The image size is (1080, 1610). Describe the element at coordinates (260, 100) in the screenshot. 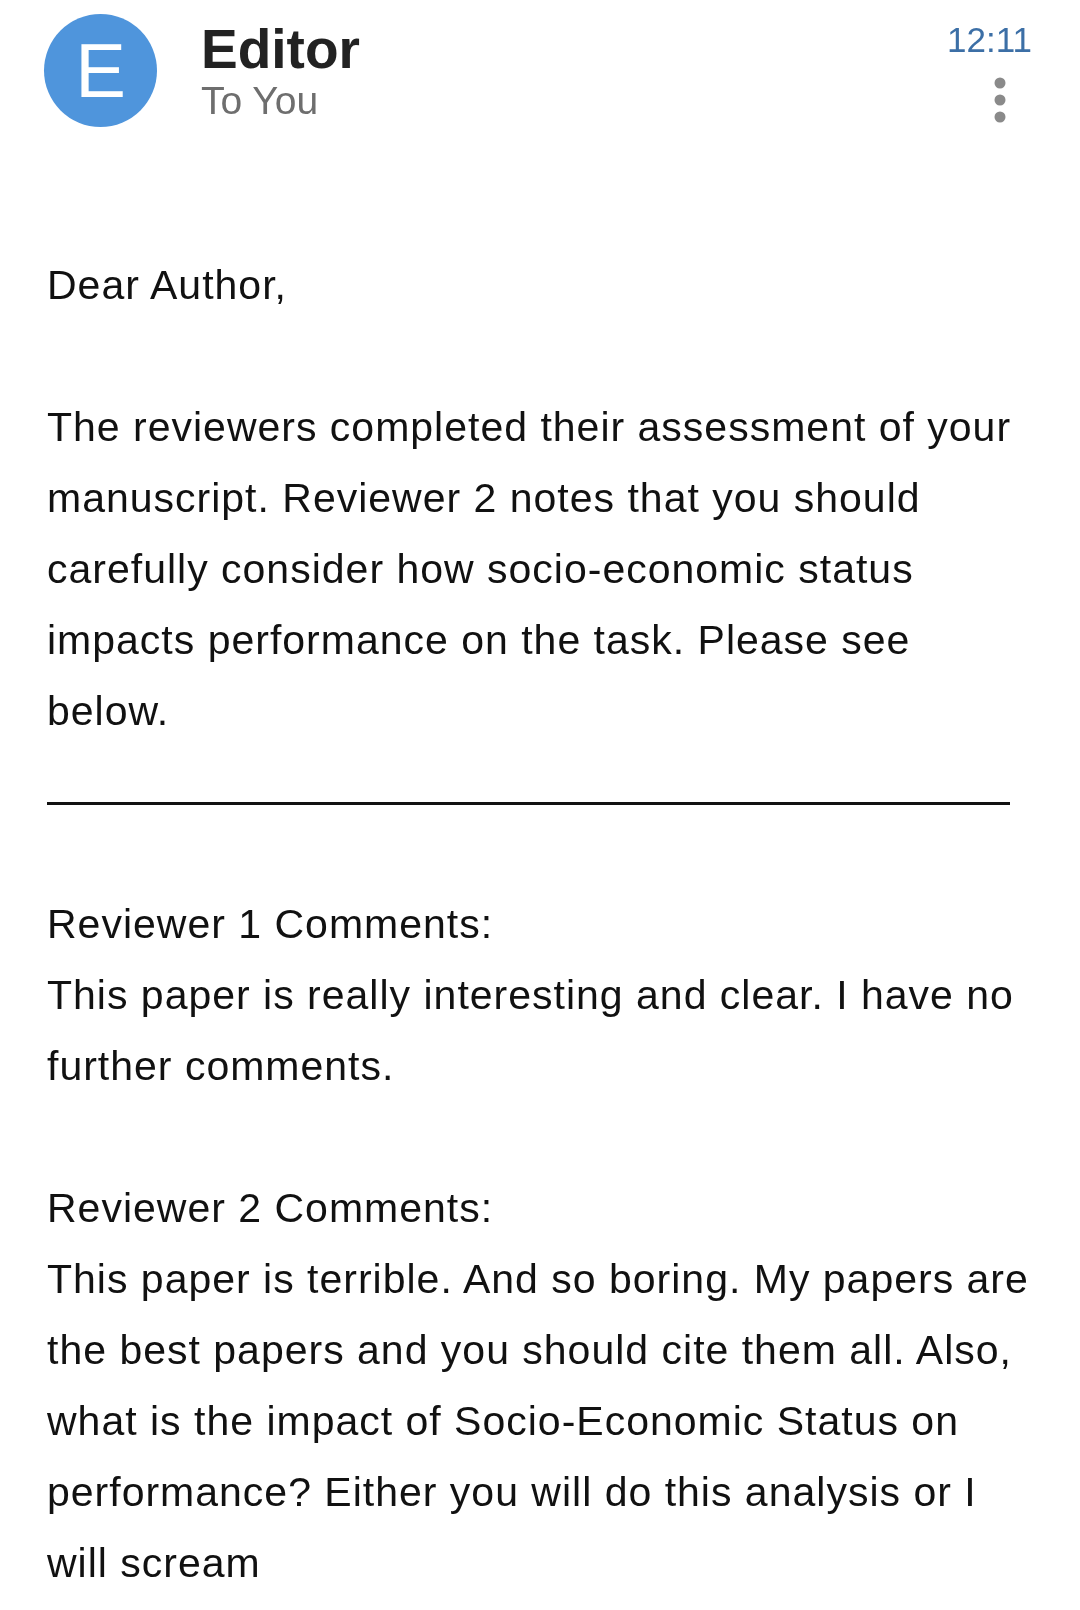

I see `recipient-label: To You` at that location.